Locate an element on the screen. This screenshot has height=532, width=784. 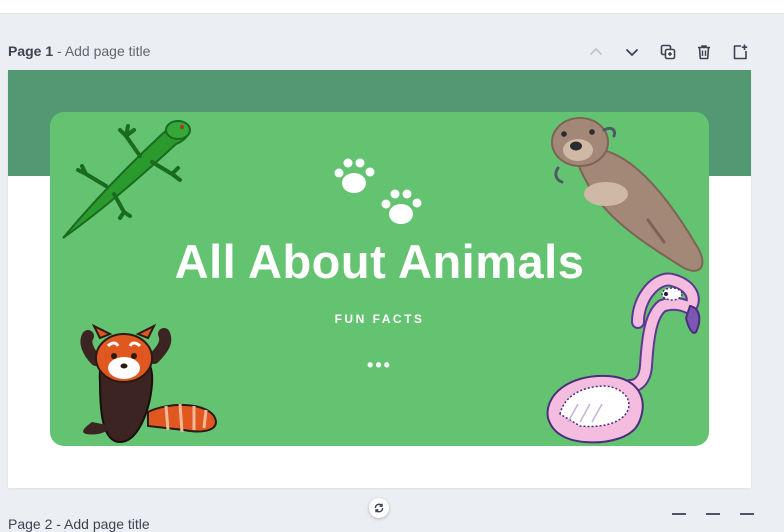
ellipsis-decoration: ••• is located at coordinates (379, 365).